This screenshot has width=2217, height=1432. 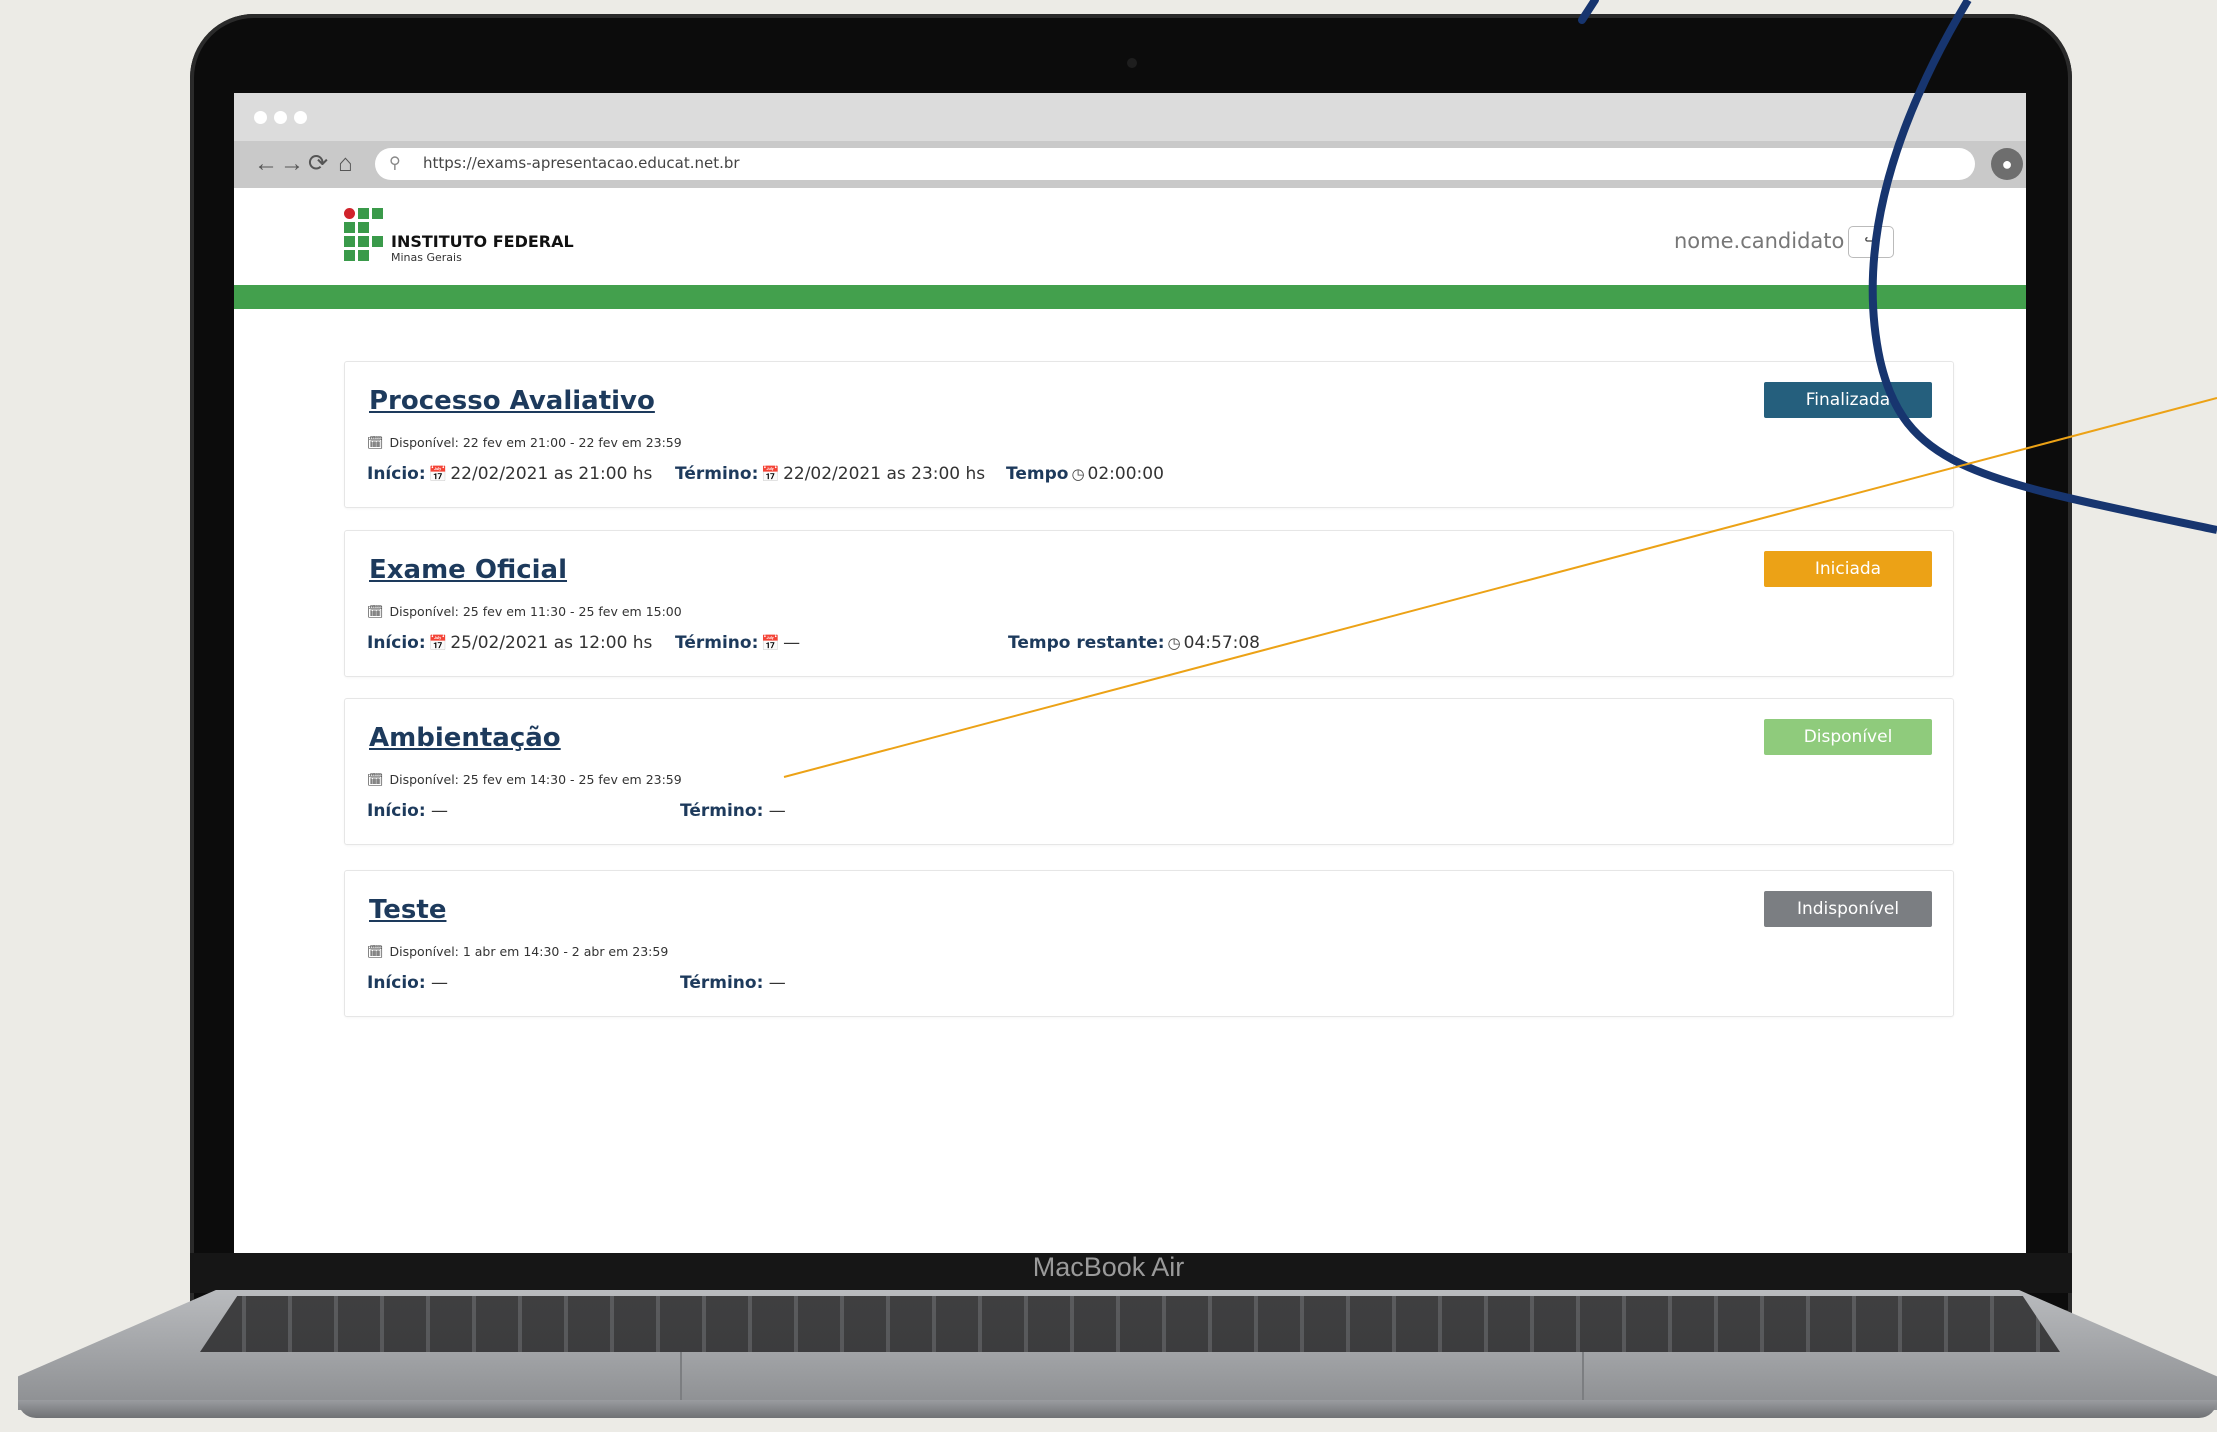 I want to click on end-field: Término: 📅 —, so click(x=738, y=643).